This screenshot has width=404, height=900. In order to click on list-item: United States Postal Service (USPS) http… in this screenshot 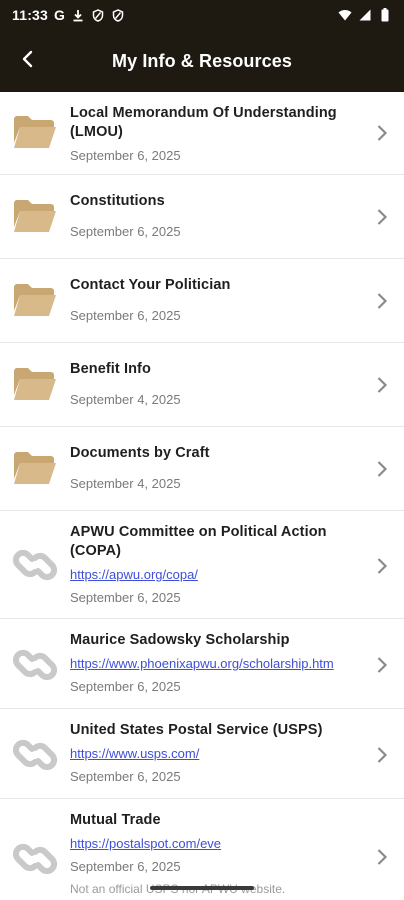, I will do `click(202, 754)`.